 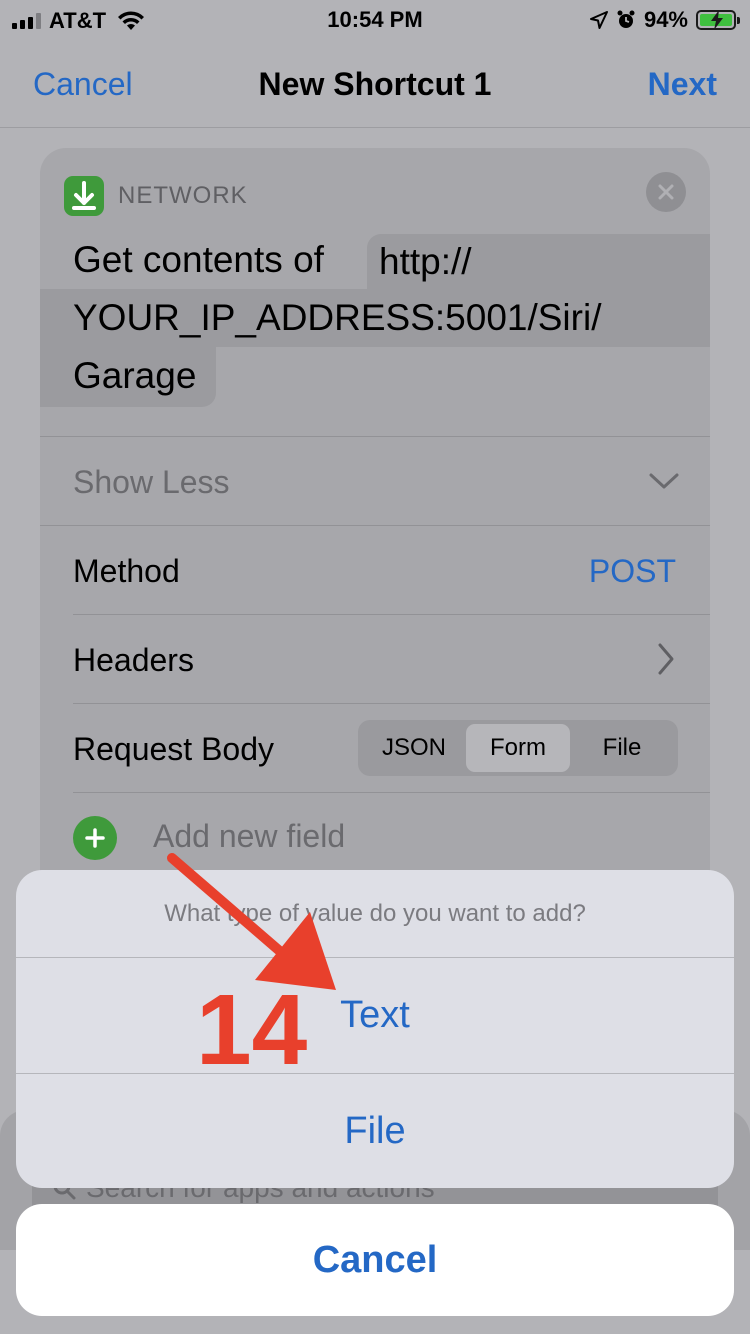 What do you see at coordinates (151, 482) in the screenshot?
I see `show-less-label: Show Less` at bounding box center [151, 482].